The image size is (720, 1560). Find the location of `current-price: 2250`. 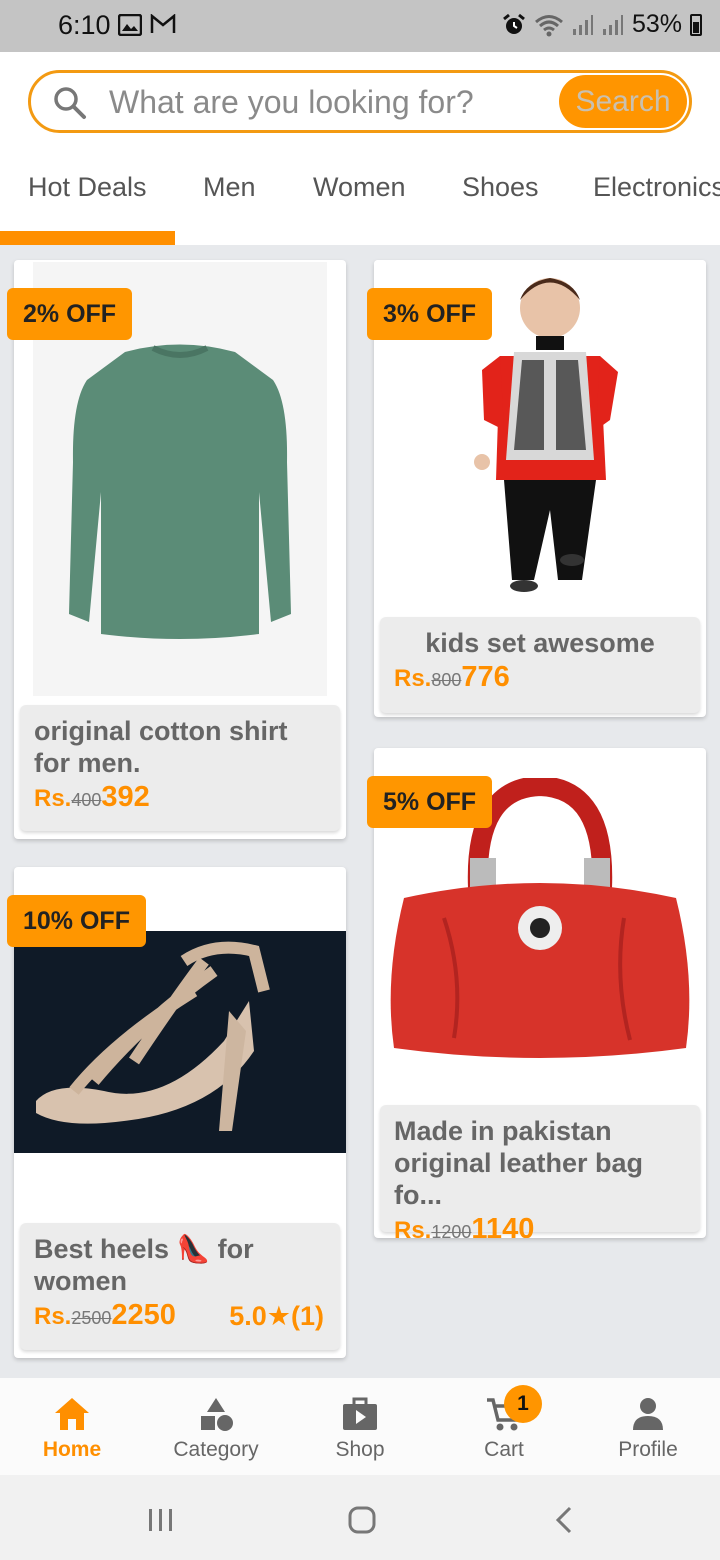

current-price: 2250 is located at coordinates (143, 1315).